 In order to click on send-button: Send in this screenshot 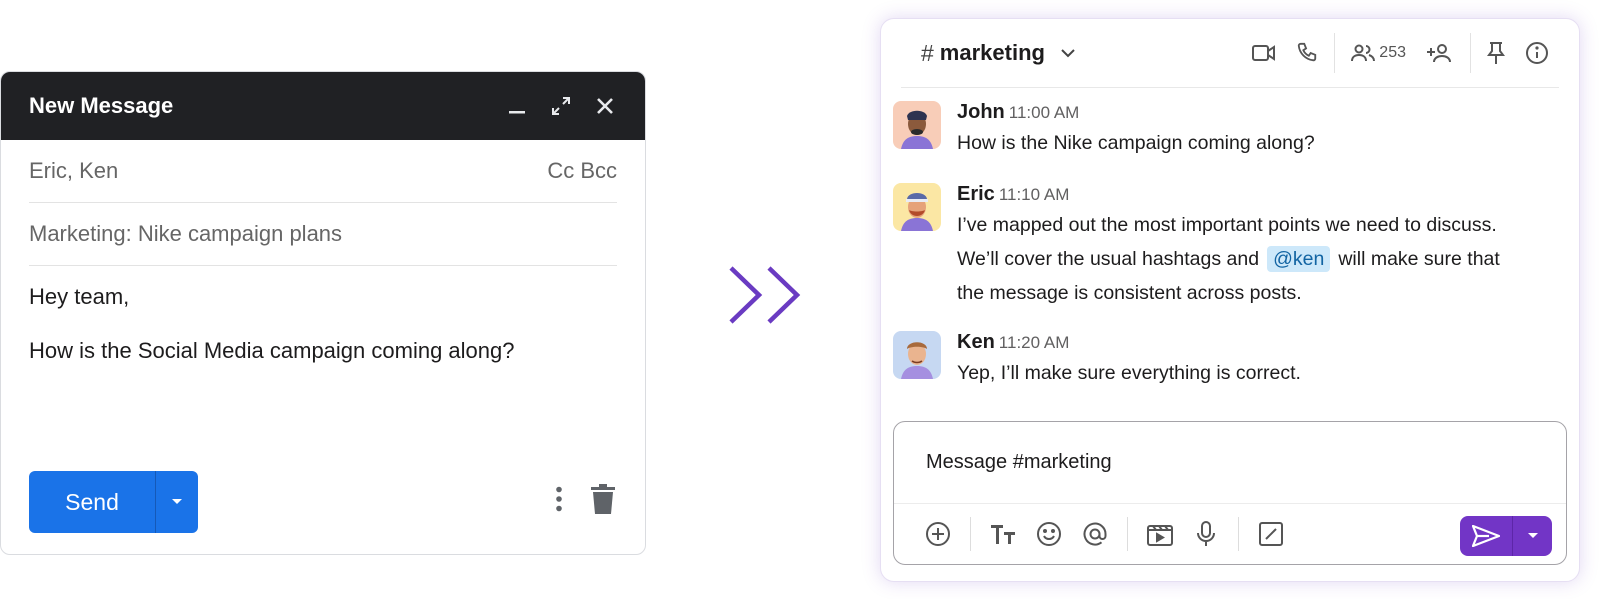, I will do `click(92, 502)`.